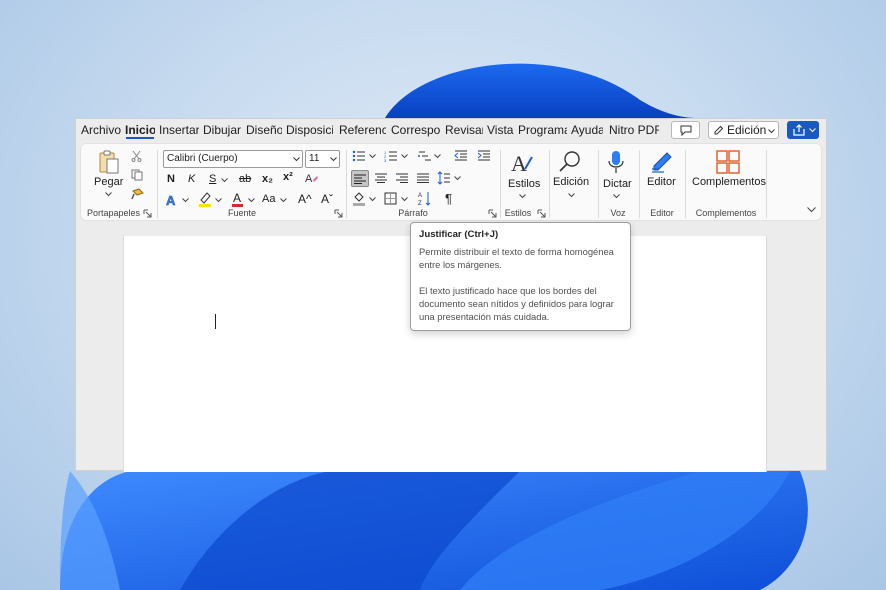  Describe the element at coordinates (402, 178) in the screenshot. I see `align-right-icon` at that location.